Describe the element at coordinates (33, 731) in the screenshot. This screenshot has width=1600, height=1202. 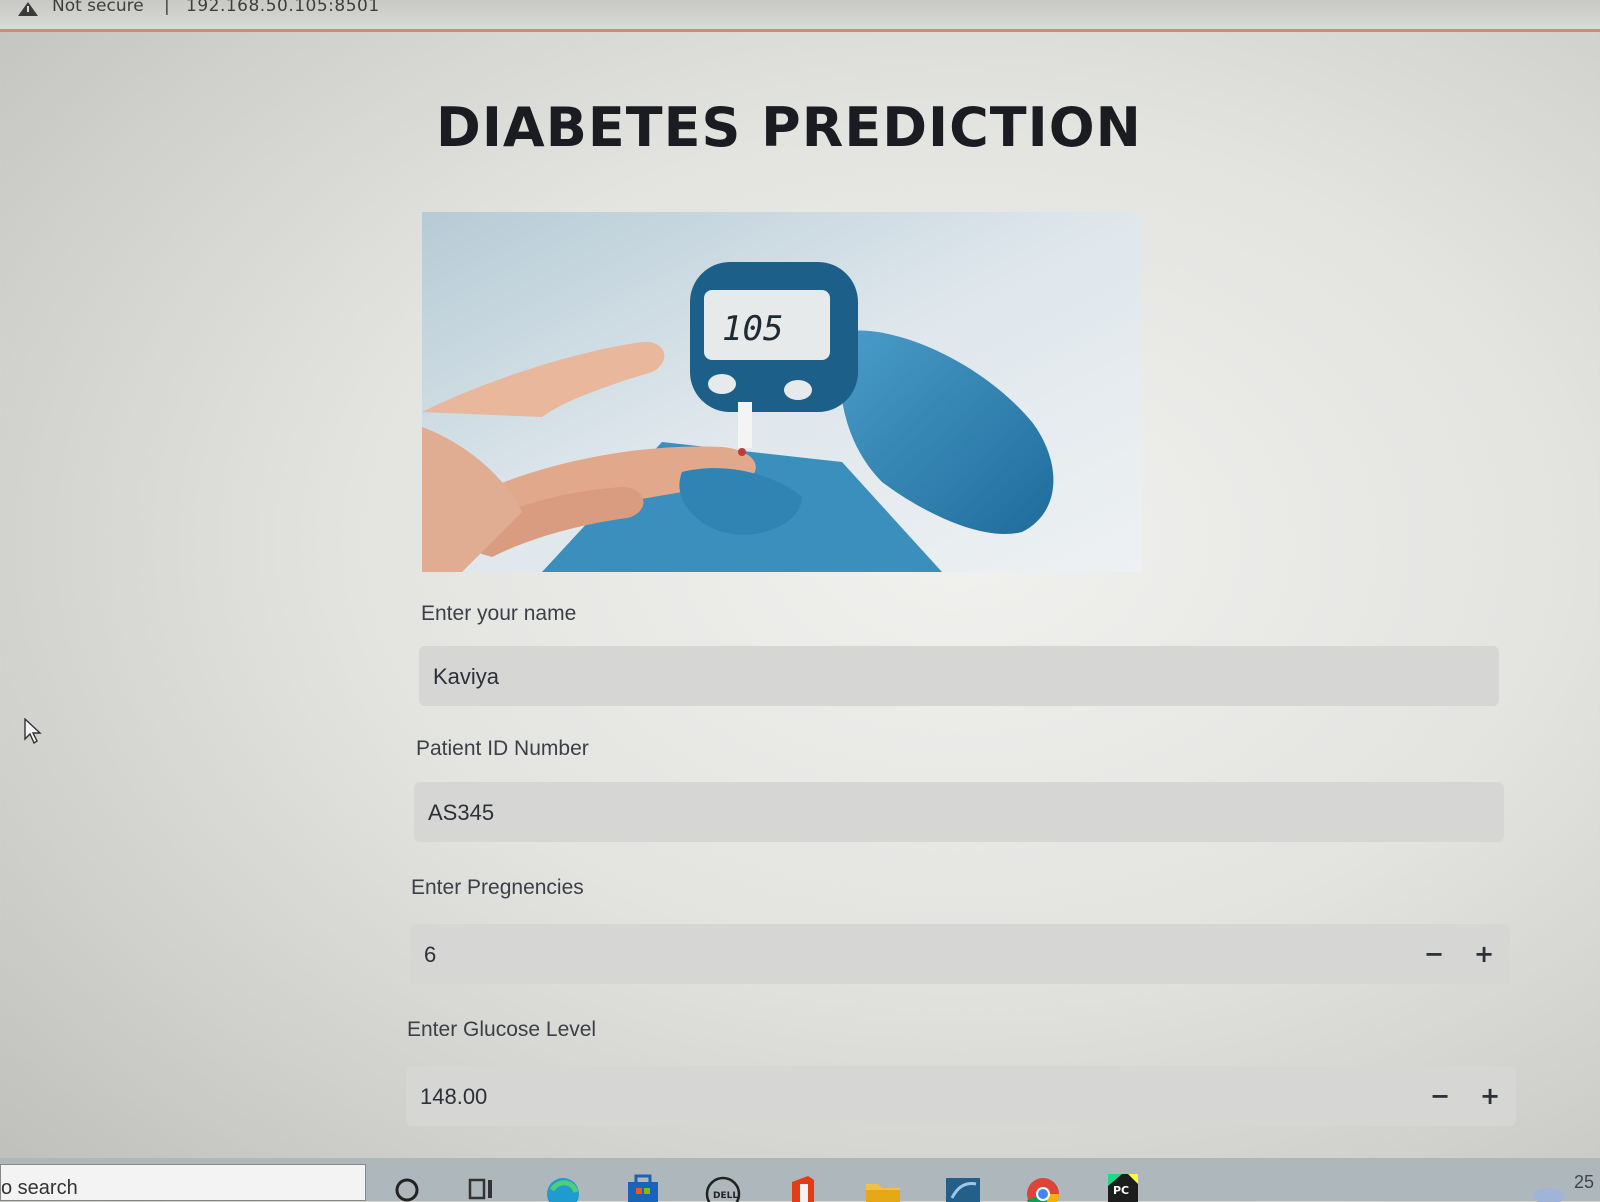
I see `mouse-pointer-icon` at that location.